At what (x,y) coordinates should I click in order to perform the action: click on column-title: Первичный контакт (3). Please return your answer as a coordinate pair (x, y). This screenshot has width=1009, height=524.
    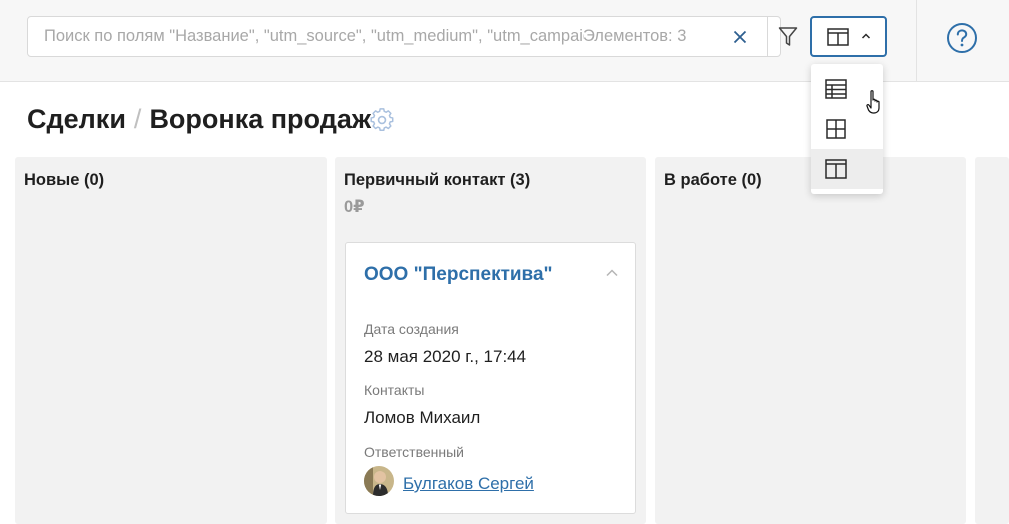
    Looking at the image, I should click on (437, 180).